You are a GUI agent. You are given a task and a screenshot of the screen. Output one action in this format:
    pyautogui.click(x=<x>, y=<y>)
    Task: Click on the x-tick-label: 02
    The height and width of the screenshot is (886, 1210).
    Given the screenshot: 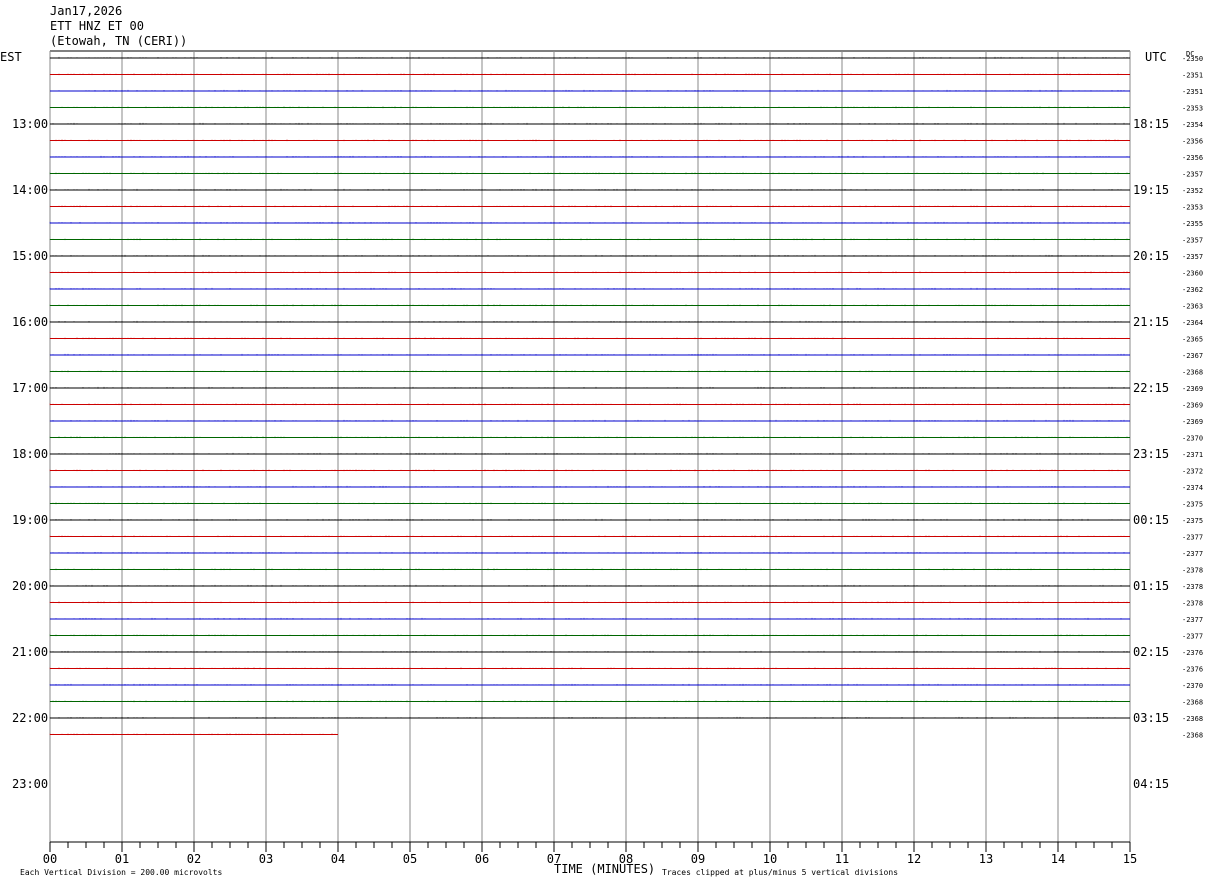 What is the action you would take?
    pyautogui.click(x=194, y=859)
    